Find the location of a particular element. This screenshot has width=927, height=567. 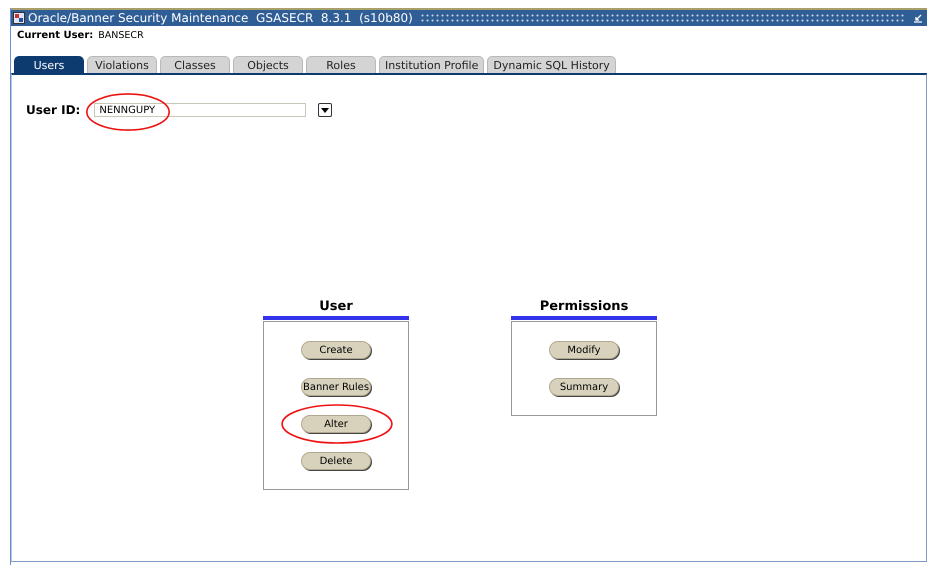

current-user-value: BANSECR is located at coordinates (121, 35).